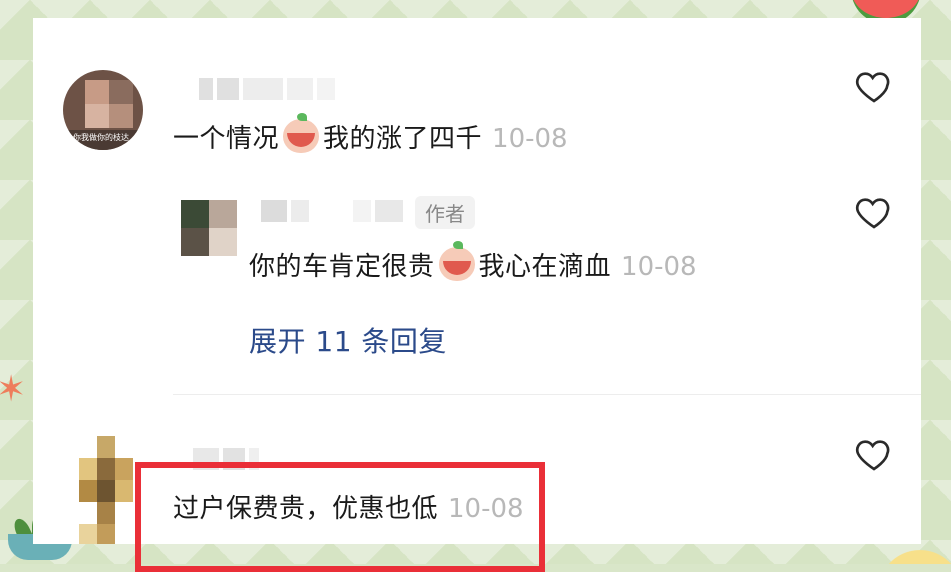  What do you see at coordinates (13, 389) in the screenshot?
I see `starfish-decoration: ✶` at bounding box center [13, 389].